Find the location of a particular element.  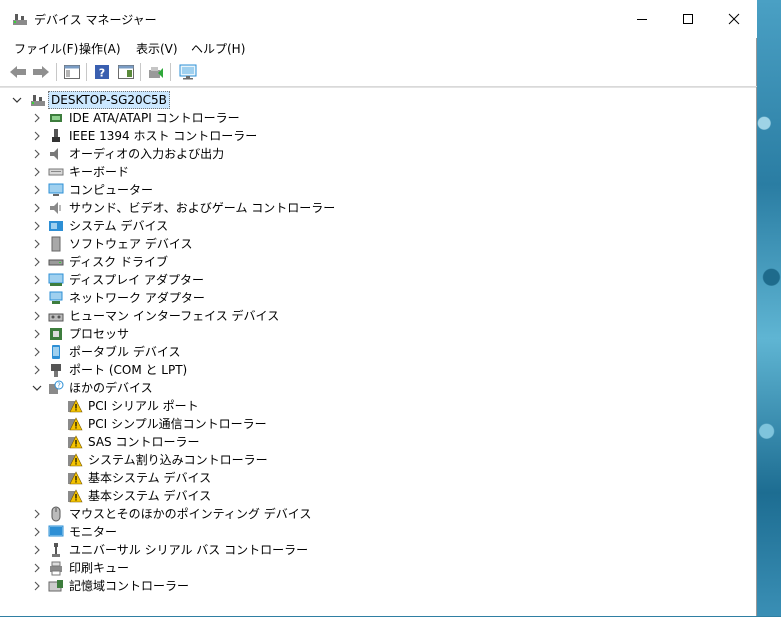

help-button: ? is located at coordinates (102, 72).